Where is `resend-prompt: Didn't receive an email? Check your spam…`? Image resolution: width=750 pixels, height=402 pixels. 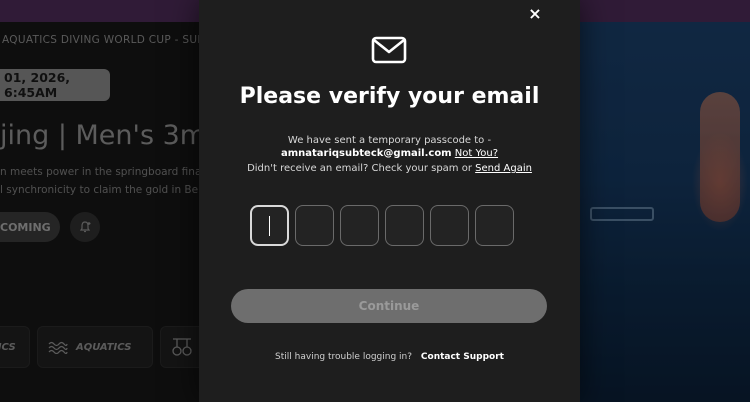 resend-prompt: Didn't receive an email? Check your spam… is located at coordinates (359, 168).